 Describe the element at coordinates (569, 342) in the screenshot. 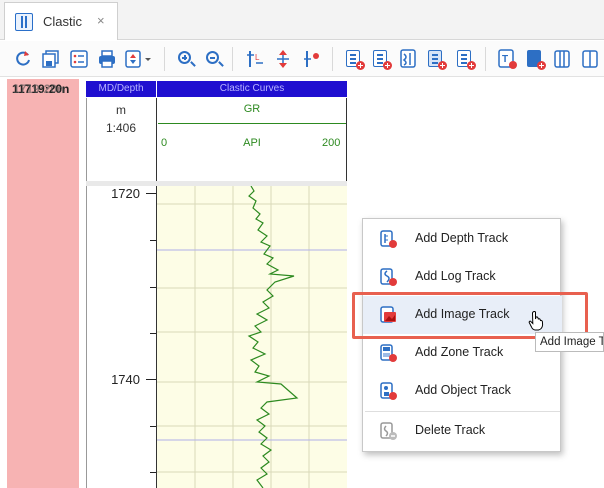

I see `tooltip: Add Image Track` at that location.